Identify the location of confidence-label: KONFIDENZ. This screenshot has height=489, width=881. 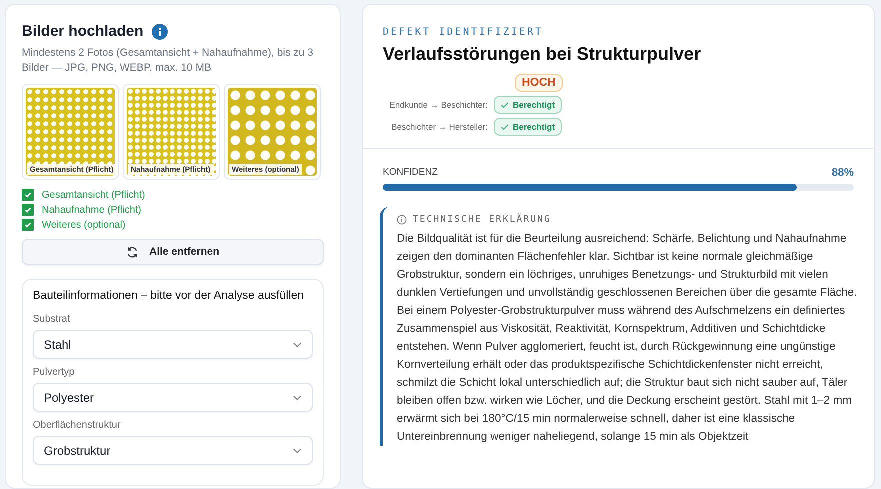
(410, 173).